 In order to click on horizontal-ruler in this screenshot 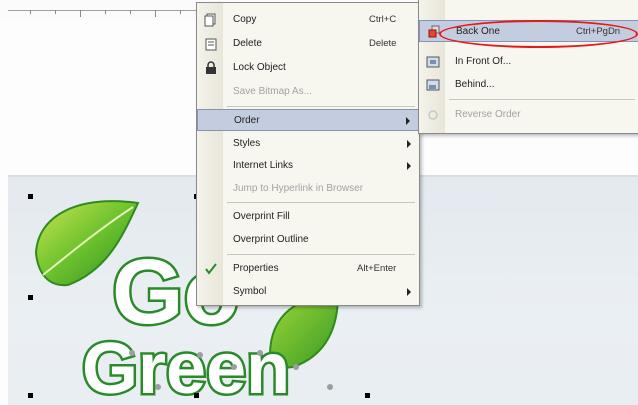, I will do `click(100, 10)`.